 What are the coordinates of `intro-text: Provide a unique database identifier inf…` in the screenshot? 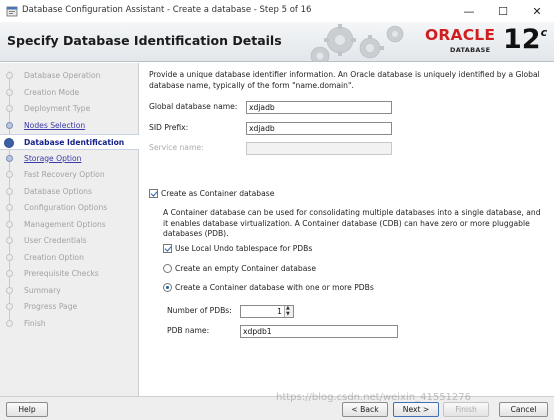 It's located at (344, 80).